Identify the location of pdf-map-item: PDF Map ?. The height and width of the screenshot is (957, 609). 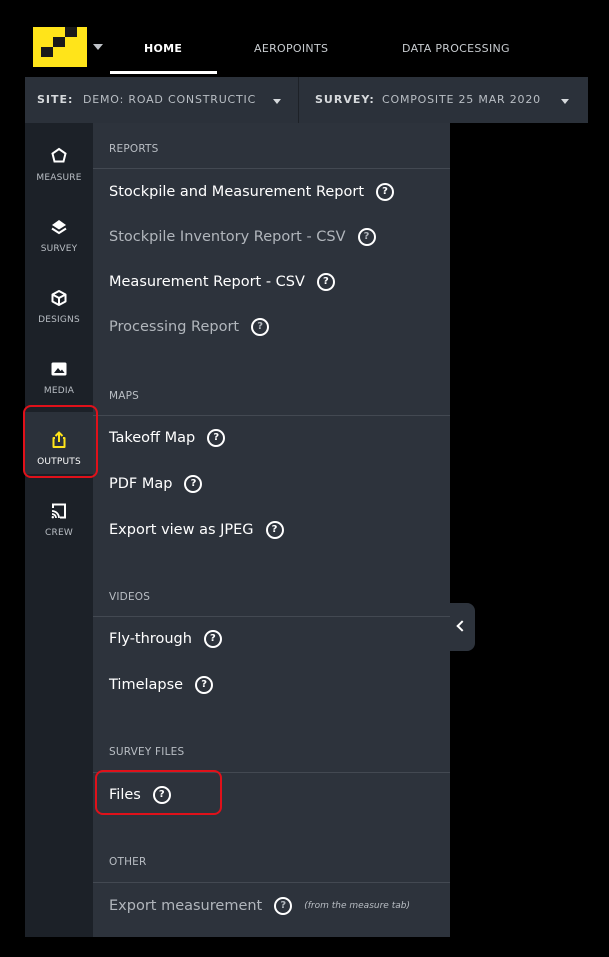
(156, 484).